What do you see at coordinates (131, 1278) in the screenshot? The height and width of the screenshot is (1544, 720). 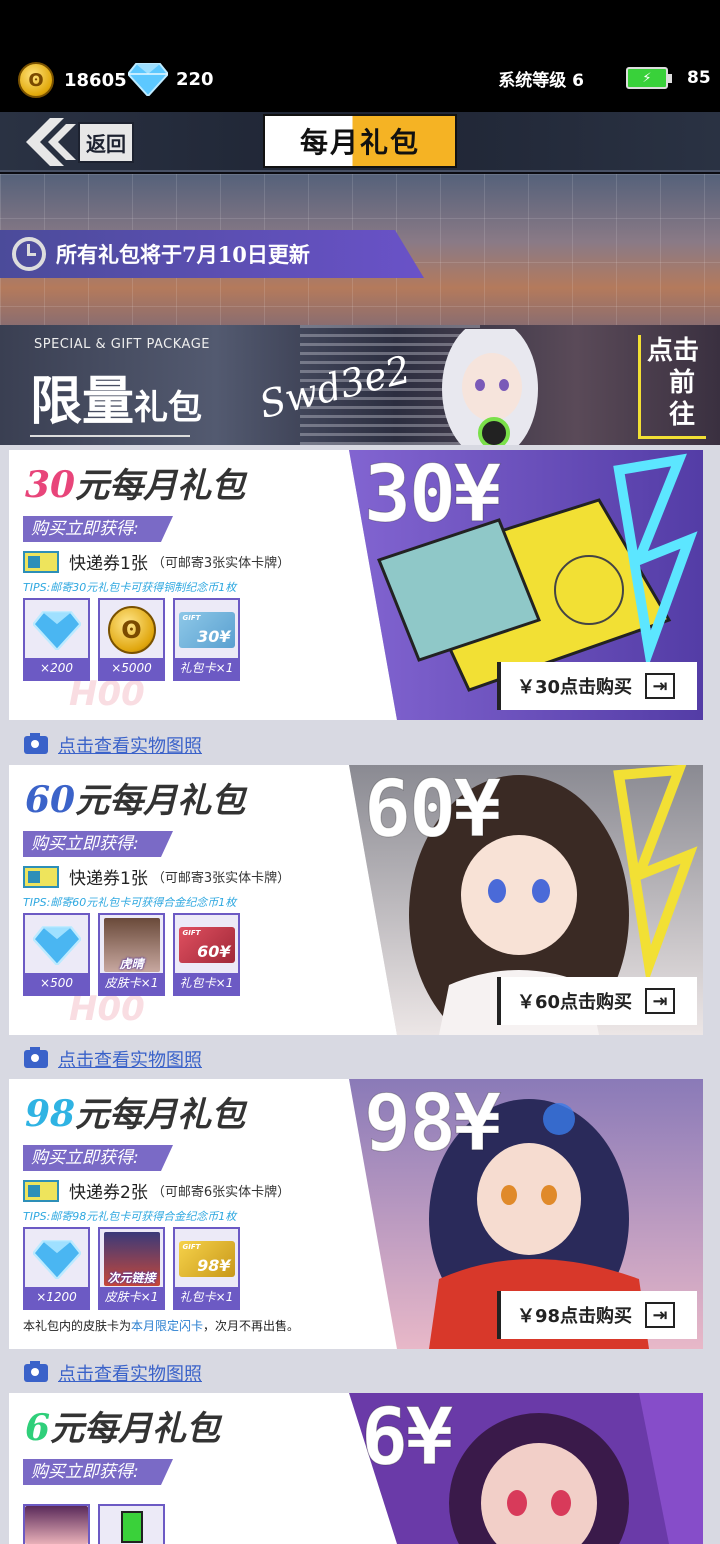 I see `skin-name: 次元链接` at bounding box center [131, 1278].